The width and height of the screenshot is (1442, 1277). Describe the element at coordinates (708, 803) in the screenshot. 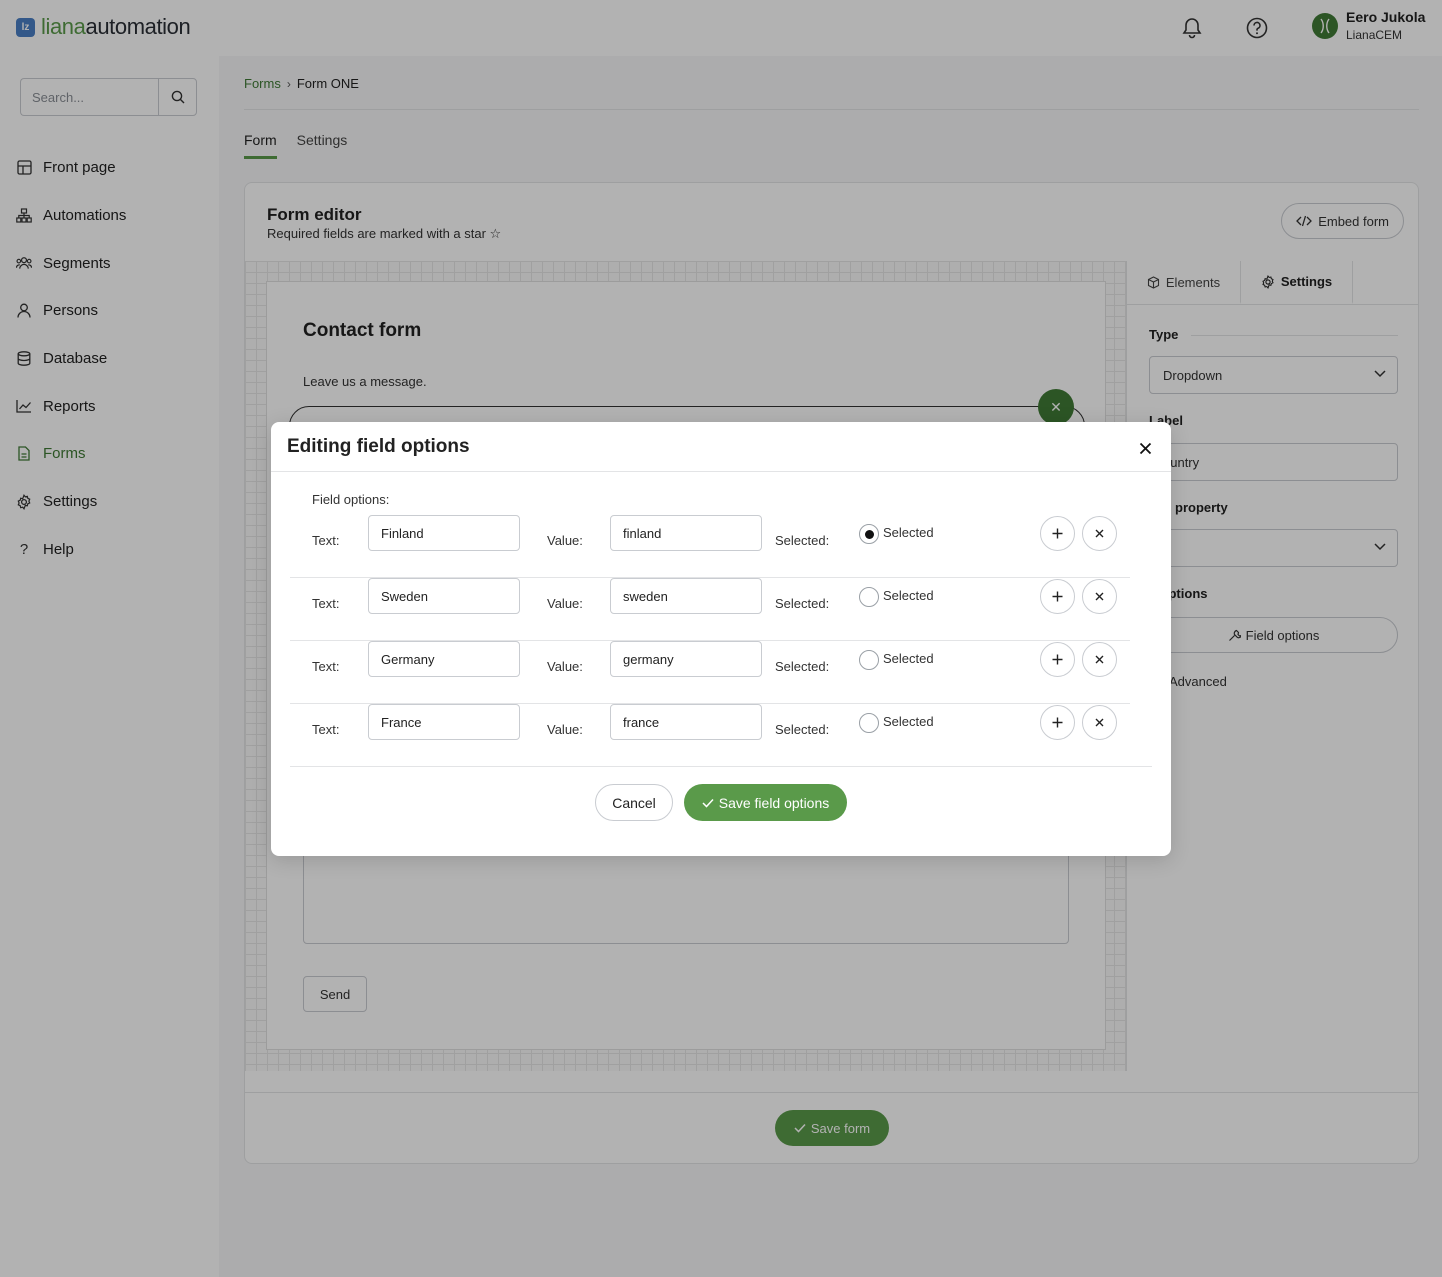

I see `check-icon` at that location.